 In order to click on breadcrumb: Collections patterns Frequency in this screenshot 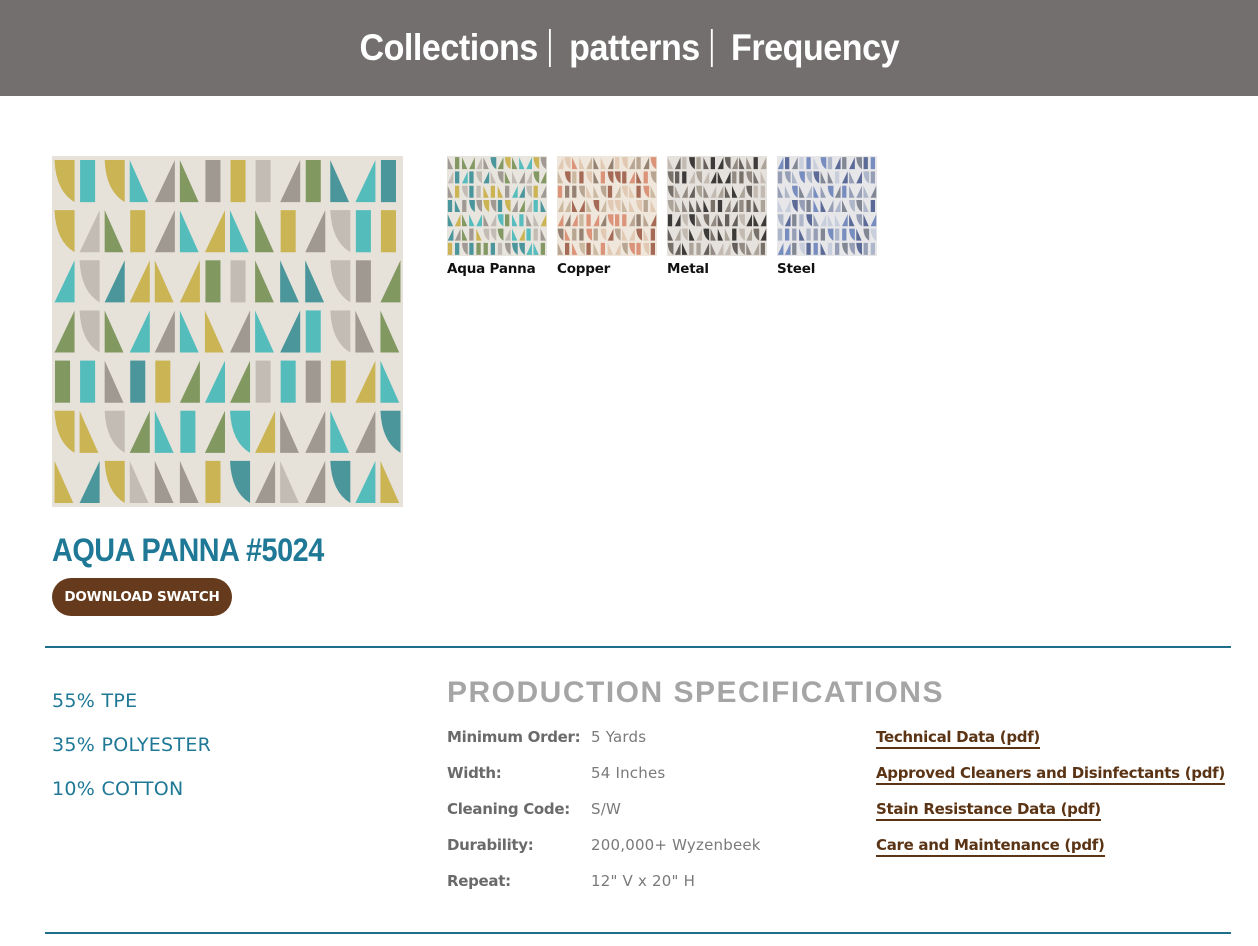, I will do `click(628, 48)`.